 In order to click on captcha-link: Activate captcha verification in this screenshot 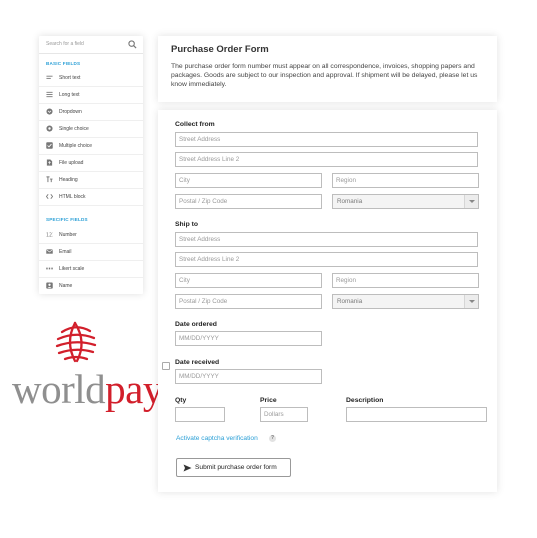, I will do `click(217, 438)`.